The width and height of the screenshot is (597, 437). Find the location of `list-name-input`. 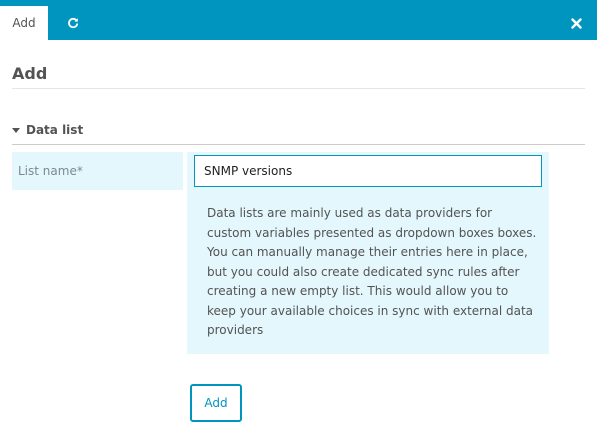

list-name-input is located at coordinates (368, 171).